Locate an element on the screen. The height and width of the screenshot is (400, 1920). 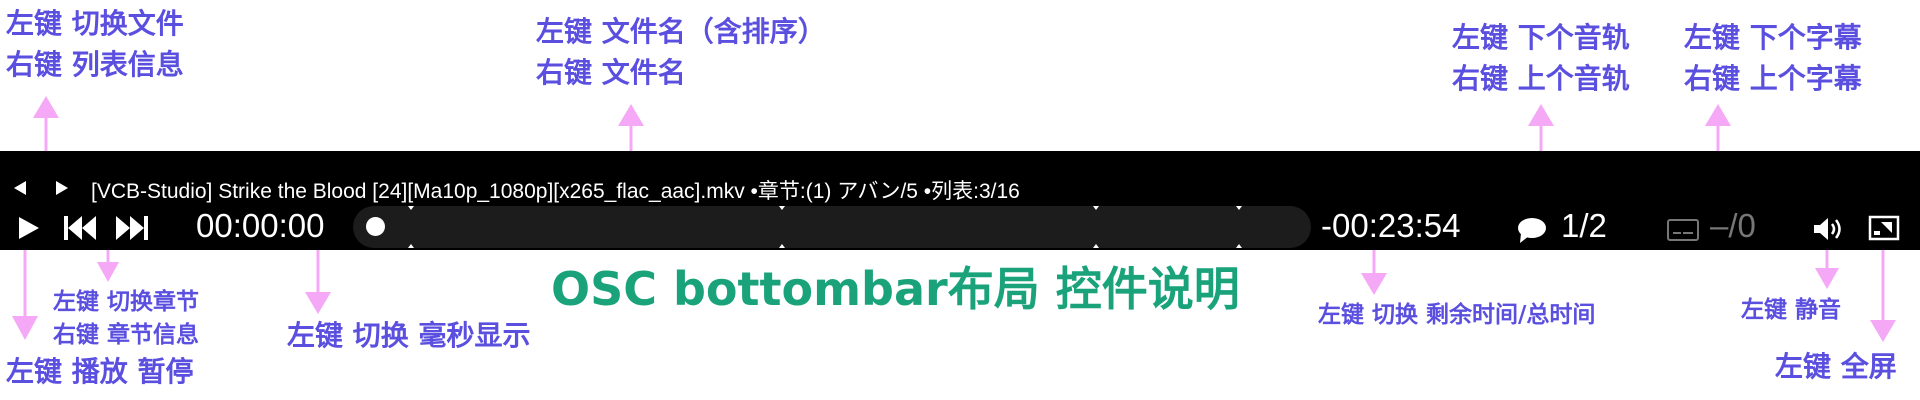
subtitle-track-label: –/0 is located at coordinates (1733, 225).